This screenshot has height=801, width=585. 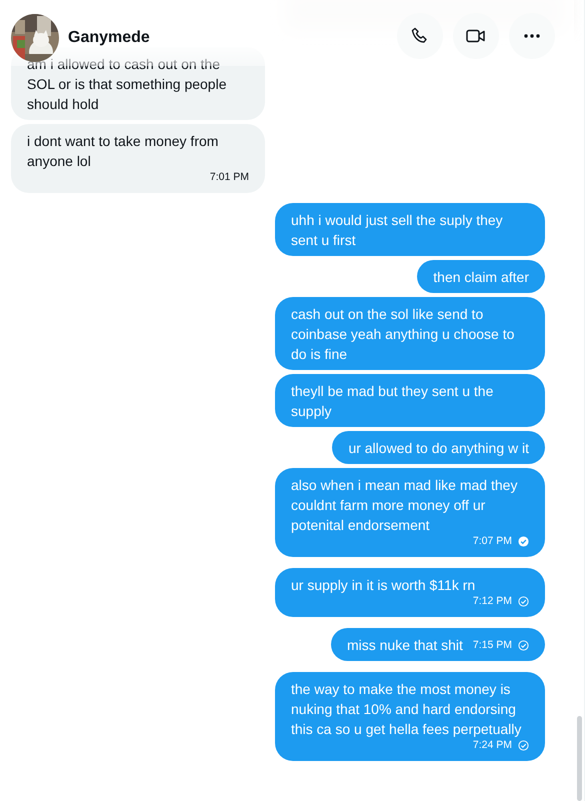 What do you see at coordinates (392, 401) in the screenshot?
I see `message-text: theyll be mad but they sent u the supply` at bounding box center [392, 401].